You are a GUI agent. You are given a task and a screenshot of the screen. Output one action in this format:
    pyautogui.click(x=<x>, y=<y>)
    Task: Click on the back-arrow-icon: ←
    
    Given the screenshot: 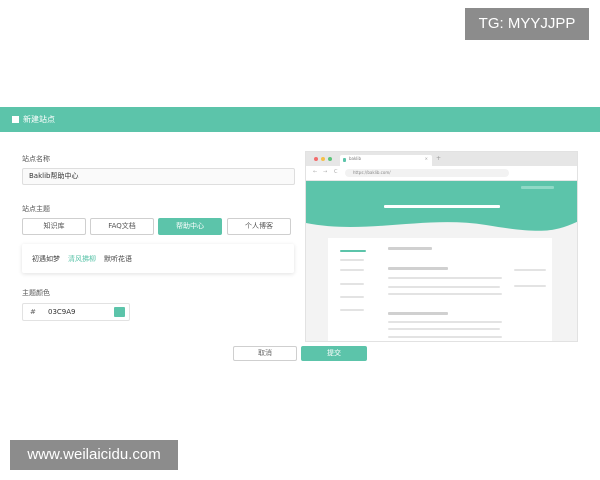 What is the action you would take?
    pyautogui.click(x=315, y=172)
    